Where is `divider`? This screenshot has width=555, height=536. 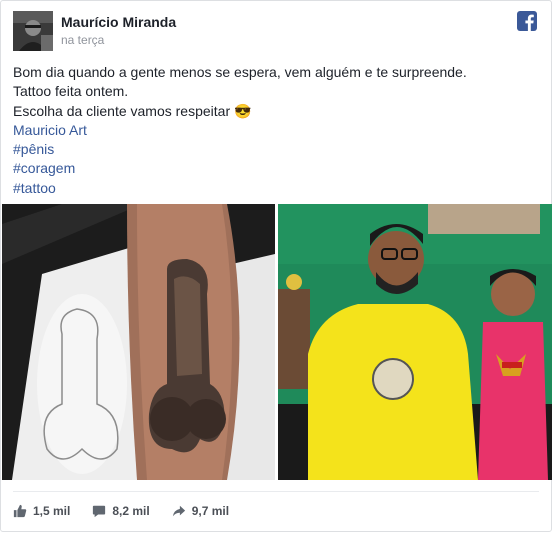 divider is located at coordinates (276, 491).